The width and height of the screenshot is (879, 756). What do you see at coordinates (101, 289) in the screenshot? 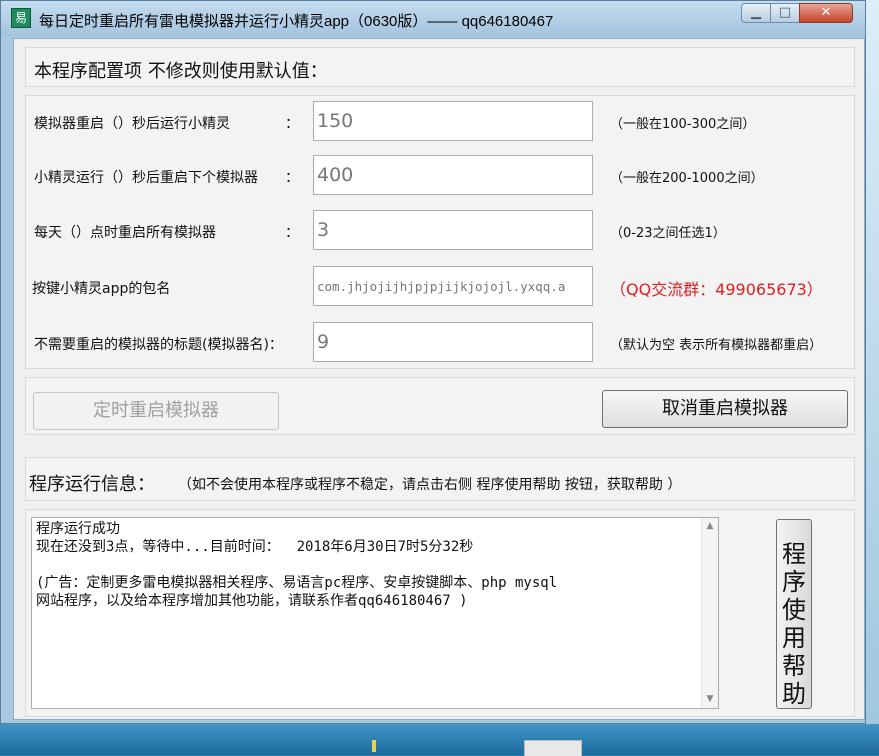
I see `package-name-label: 按键小精灵app的包名` at bounding box center [101, 289].